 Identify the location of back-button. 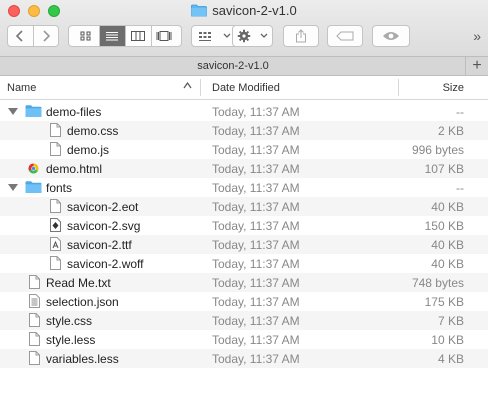
(21, 36).